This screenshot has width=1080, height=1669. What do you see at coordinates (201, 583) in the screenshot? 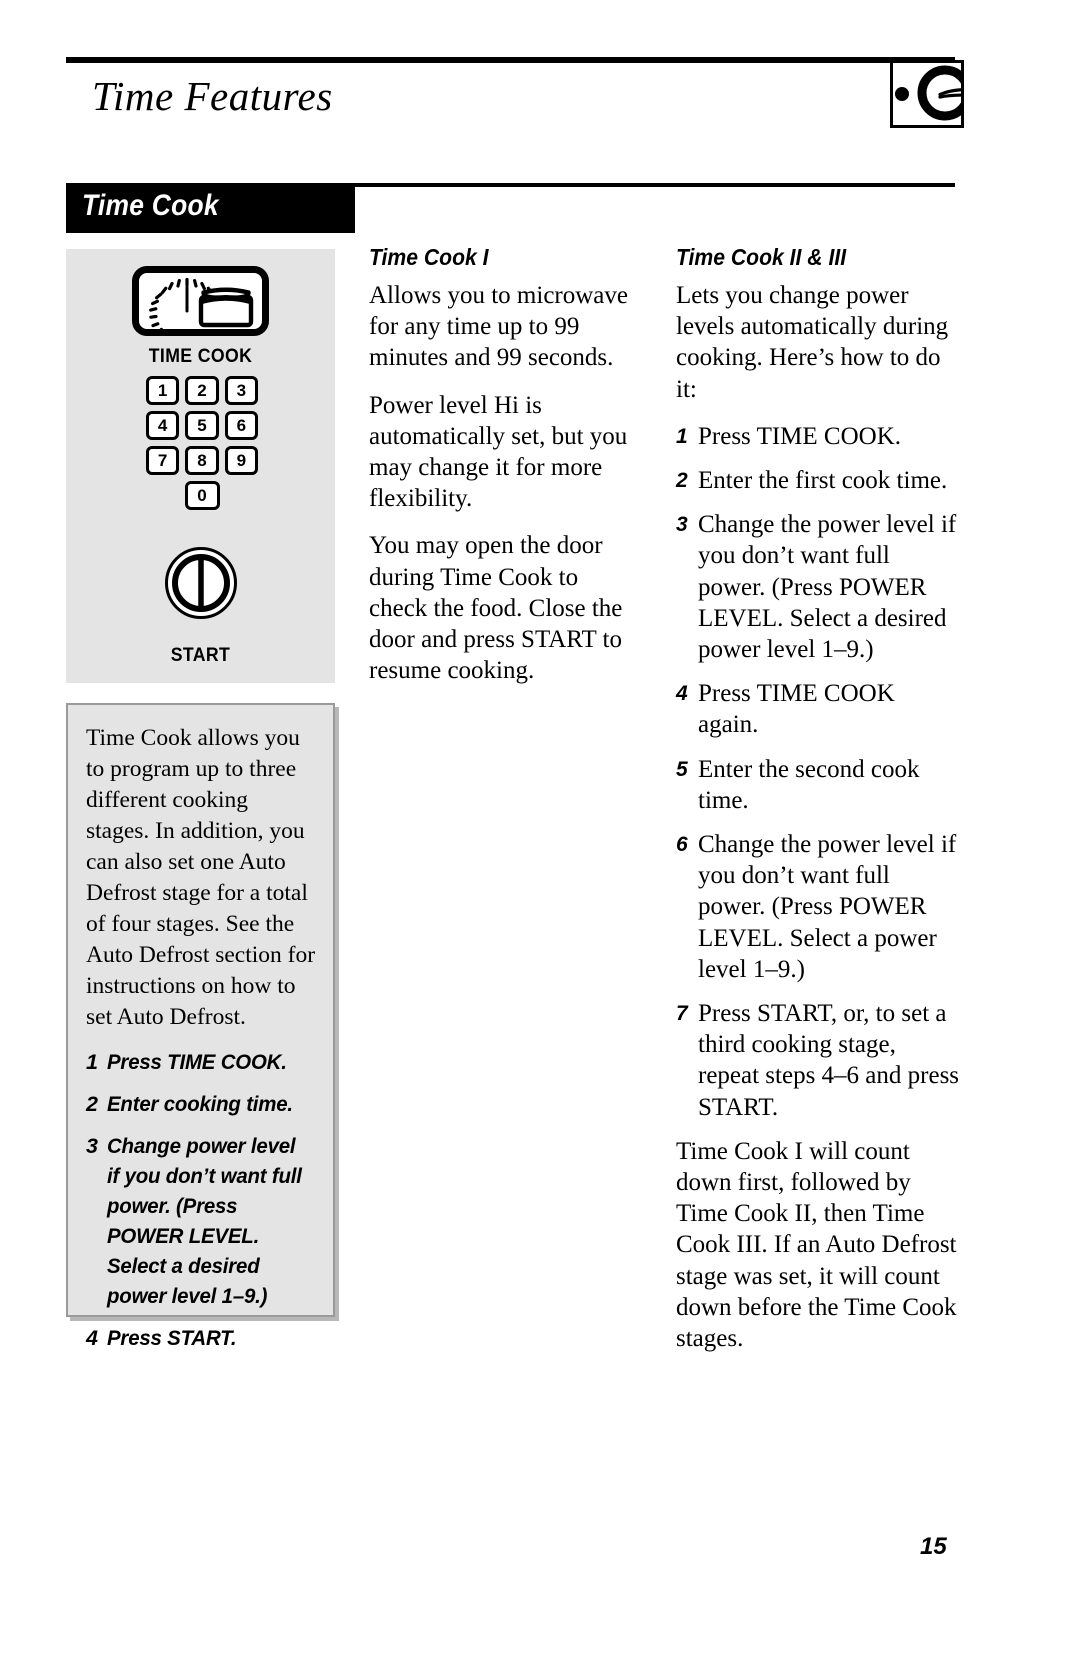
I see `start-power-knob-icon` at bounding box center [201, 583].